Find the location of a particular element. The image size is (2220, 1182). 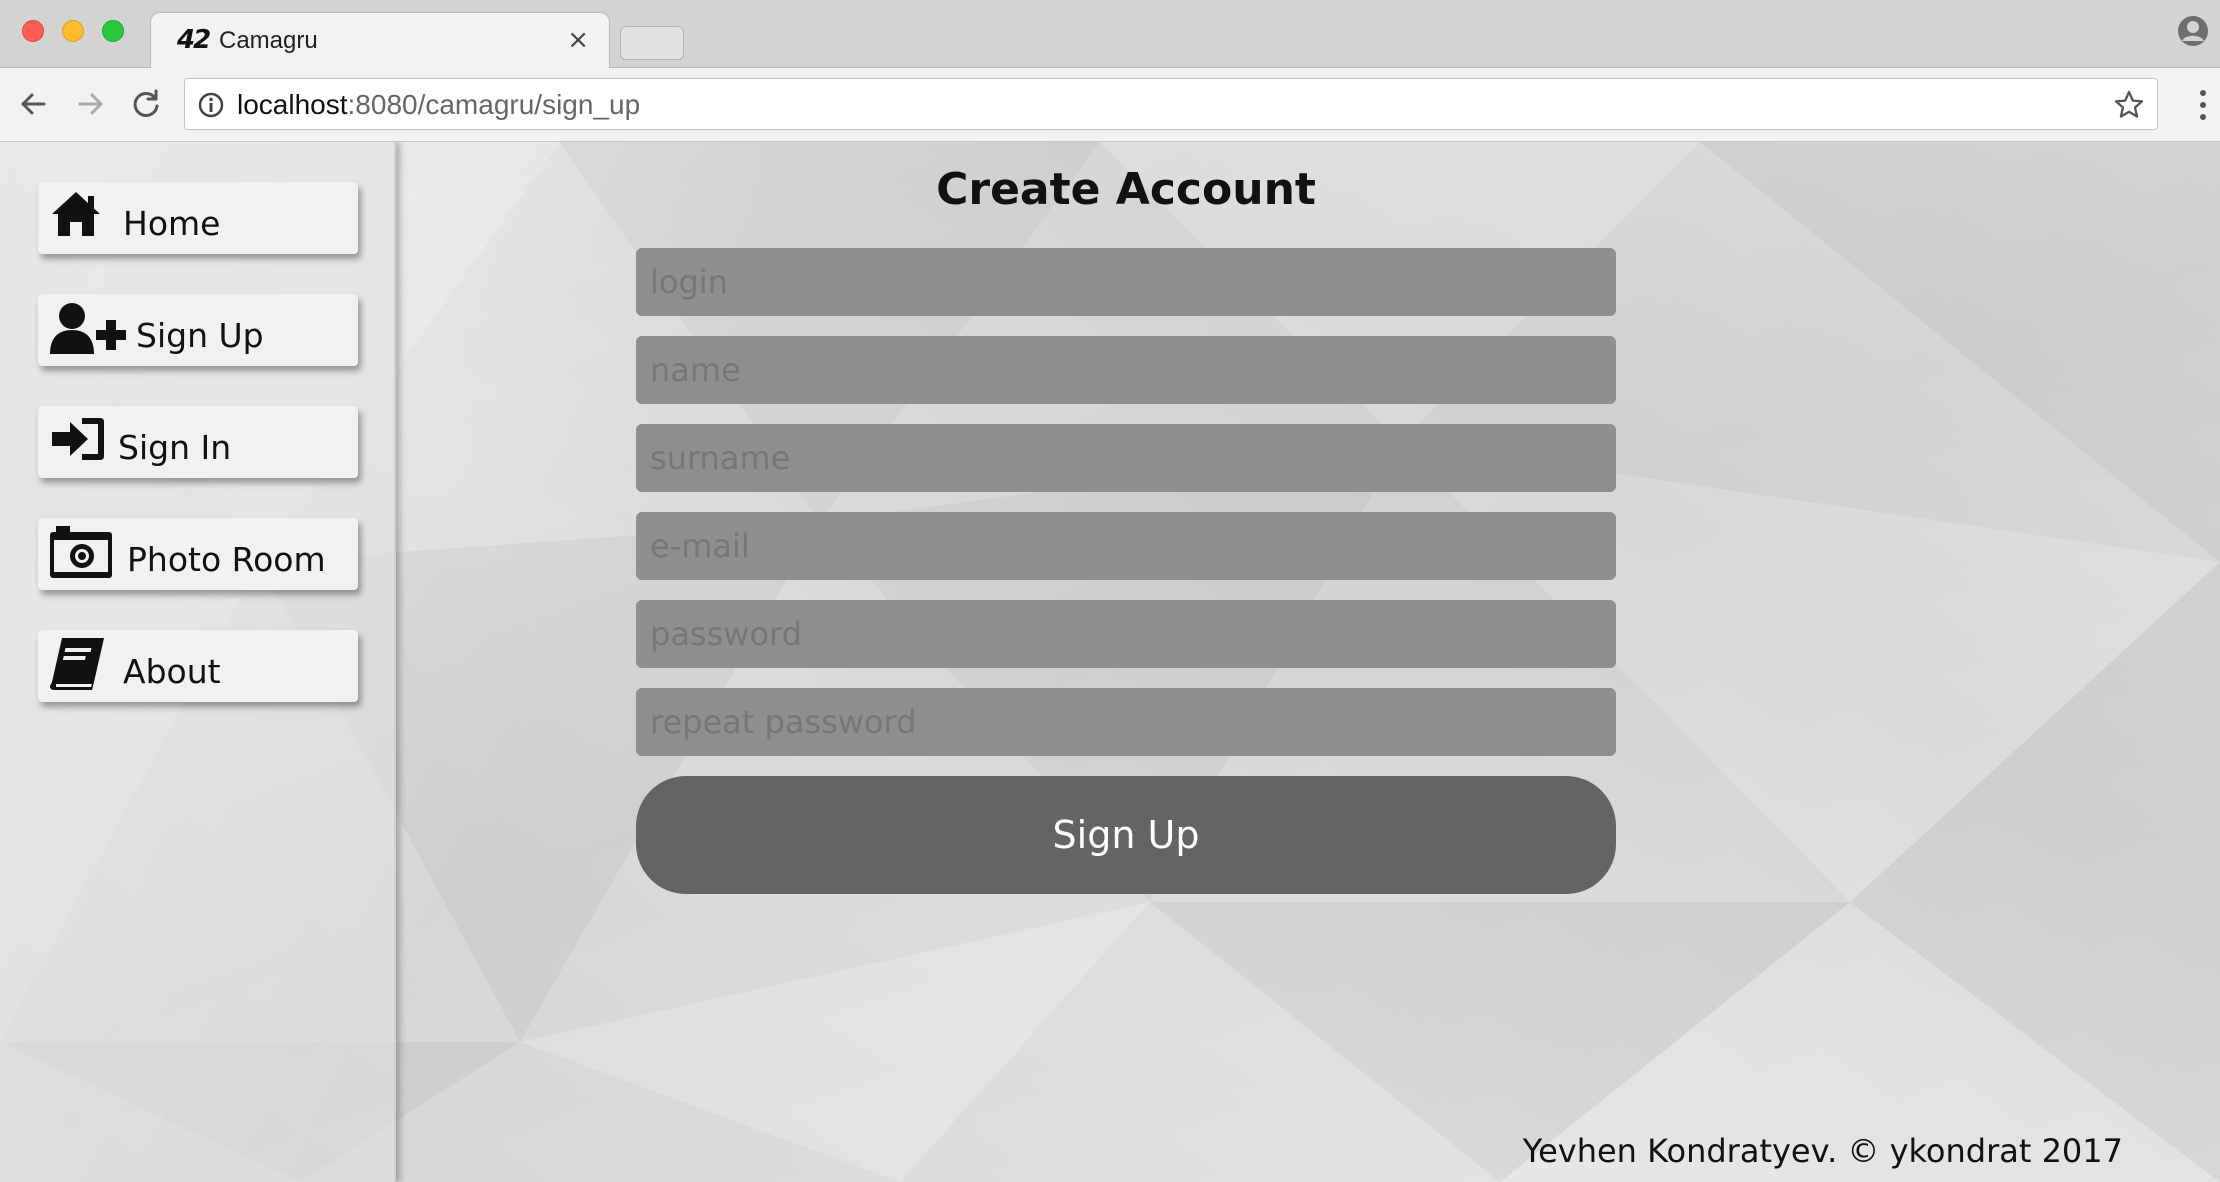

tab-title: Camagru is located at coordinates (268, 40).